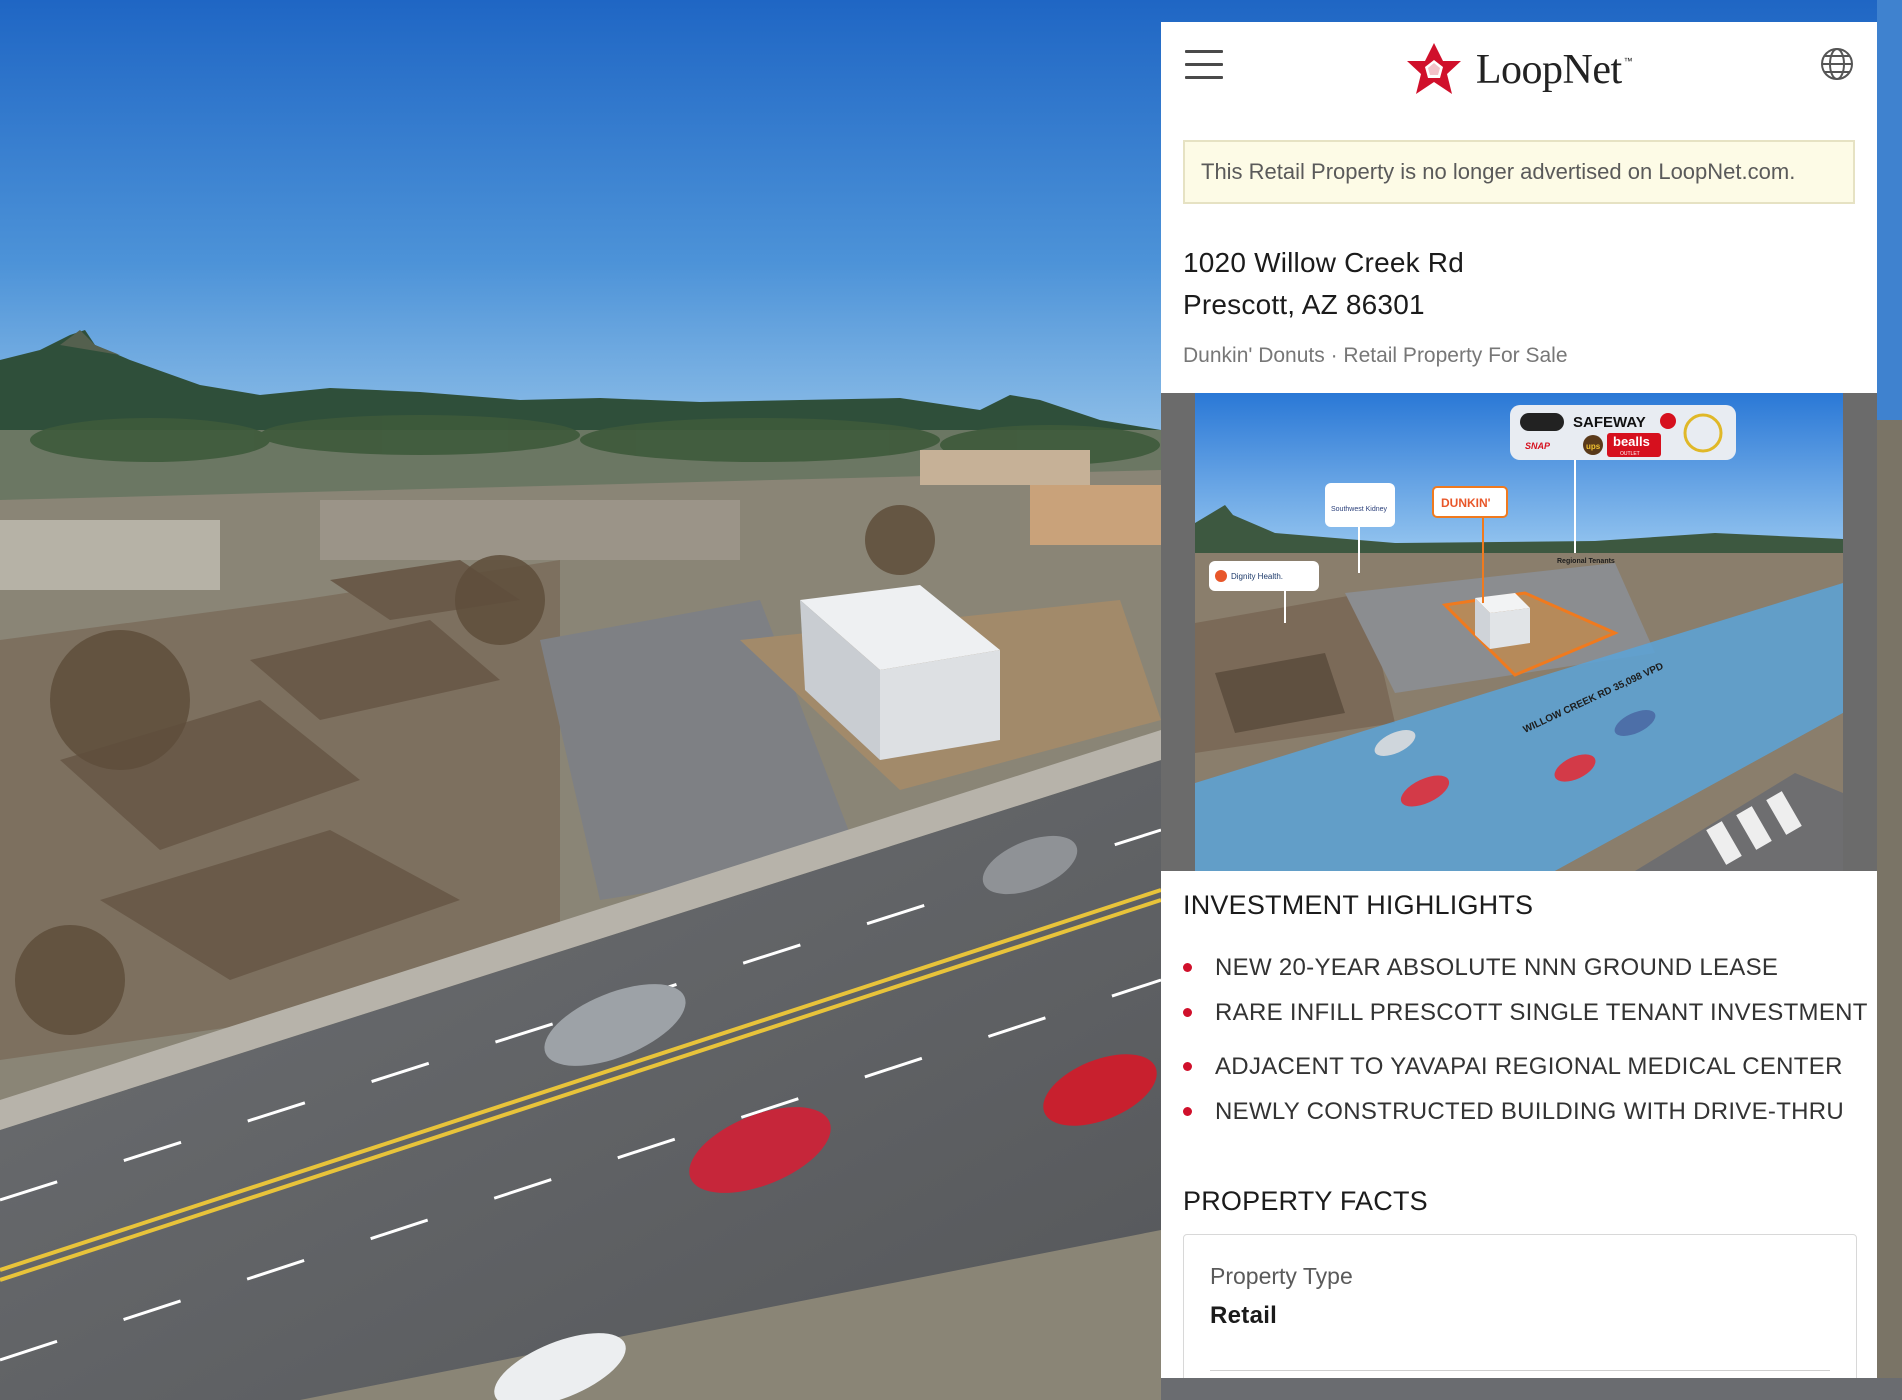  I want to click on property-type-value: Retail, so click(1244, 1315).